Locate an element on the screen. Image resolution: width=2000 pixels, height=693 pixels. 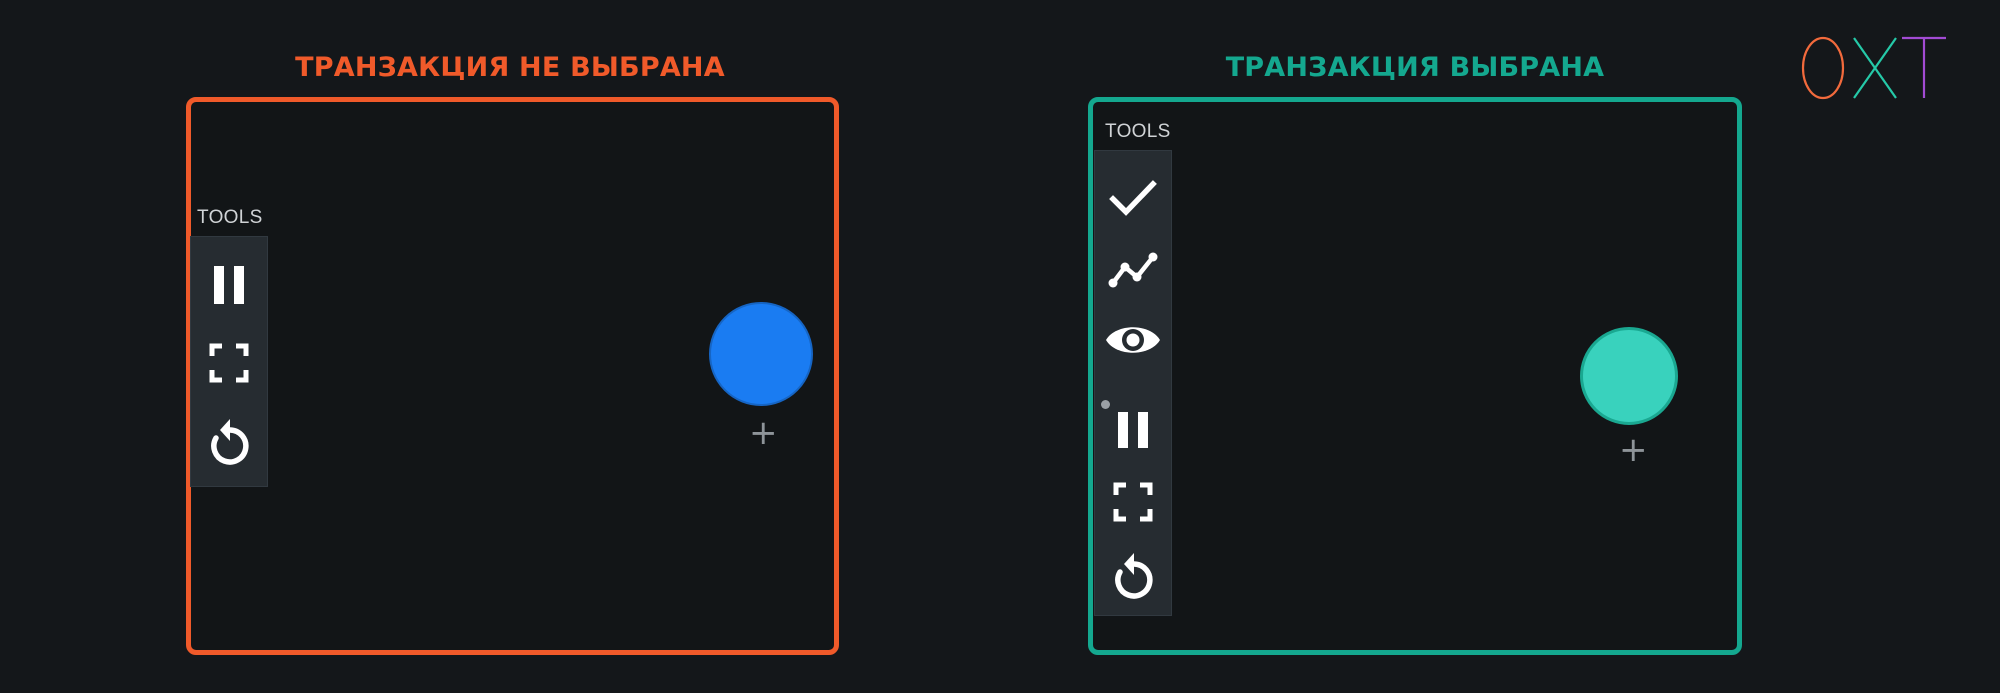
left-pause-button is located at coordinates (229, 285).